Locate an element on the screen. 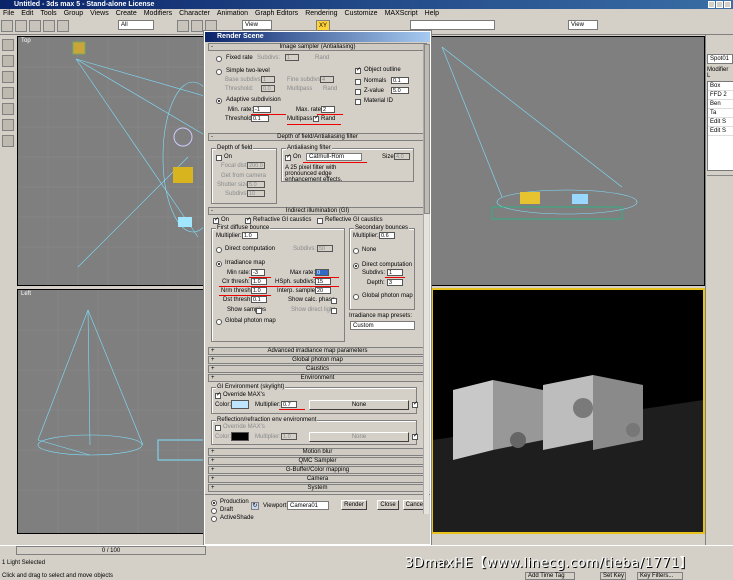 This screenshot has height=580, width=733. refl-env-map-checkbox is located at coordinates (415, 436).